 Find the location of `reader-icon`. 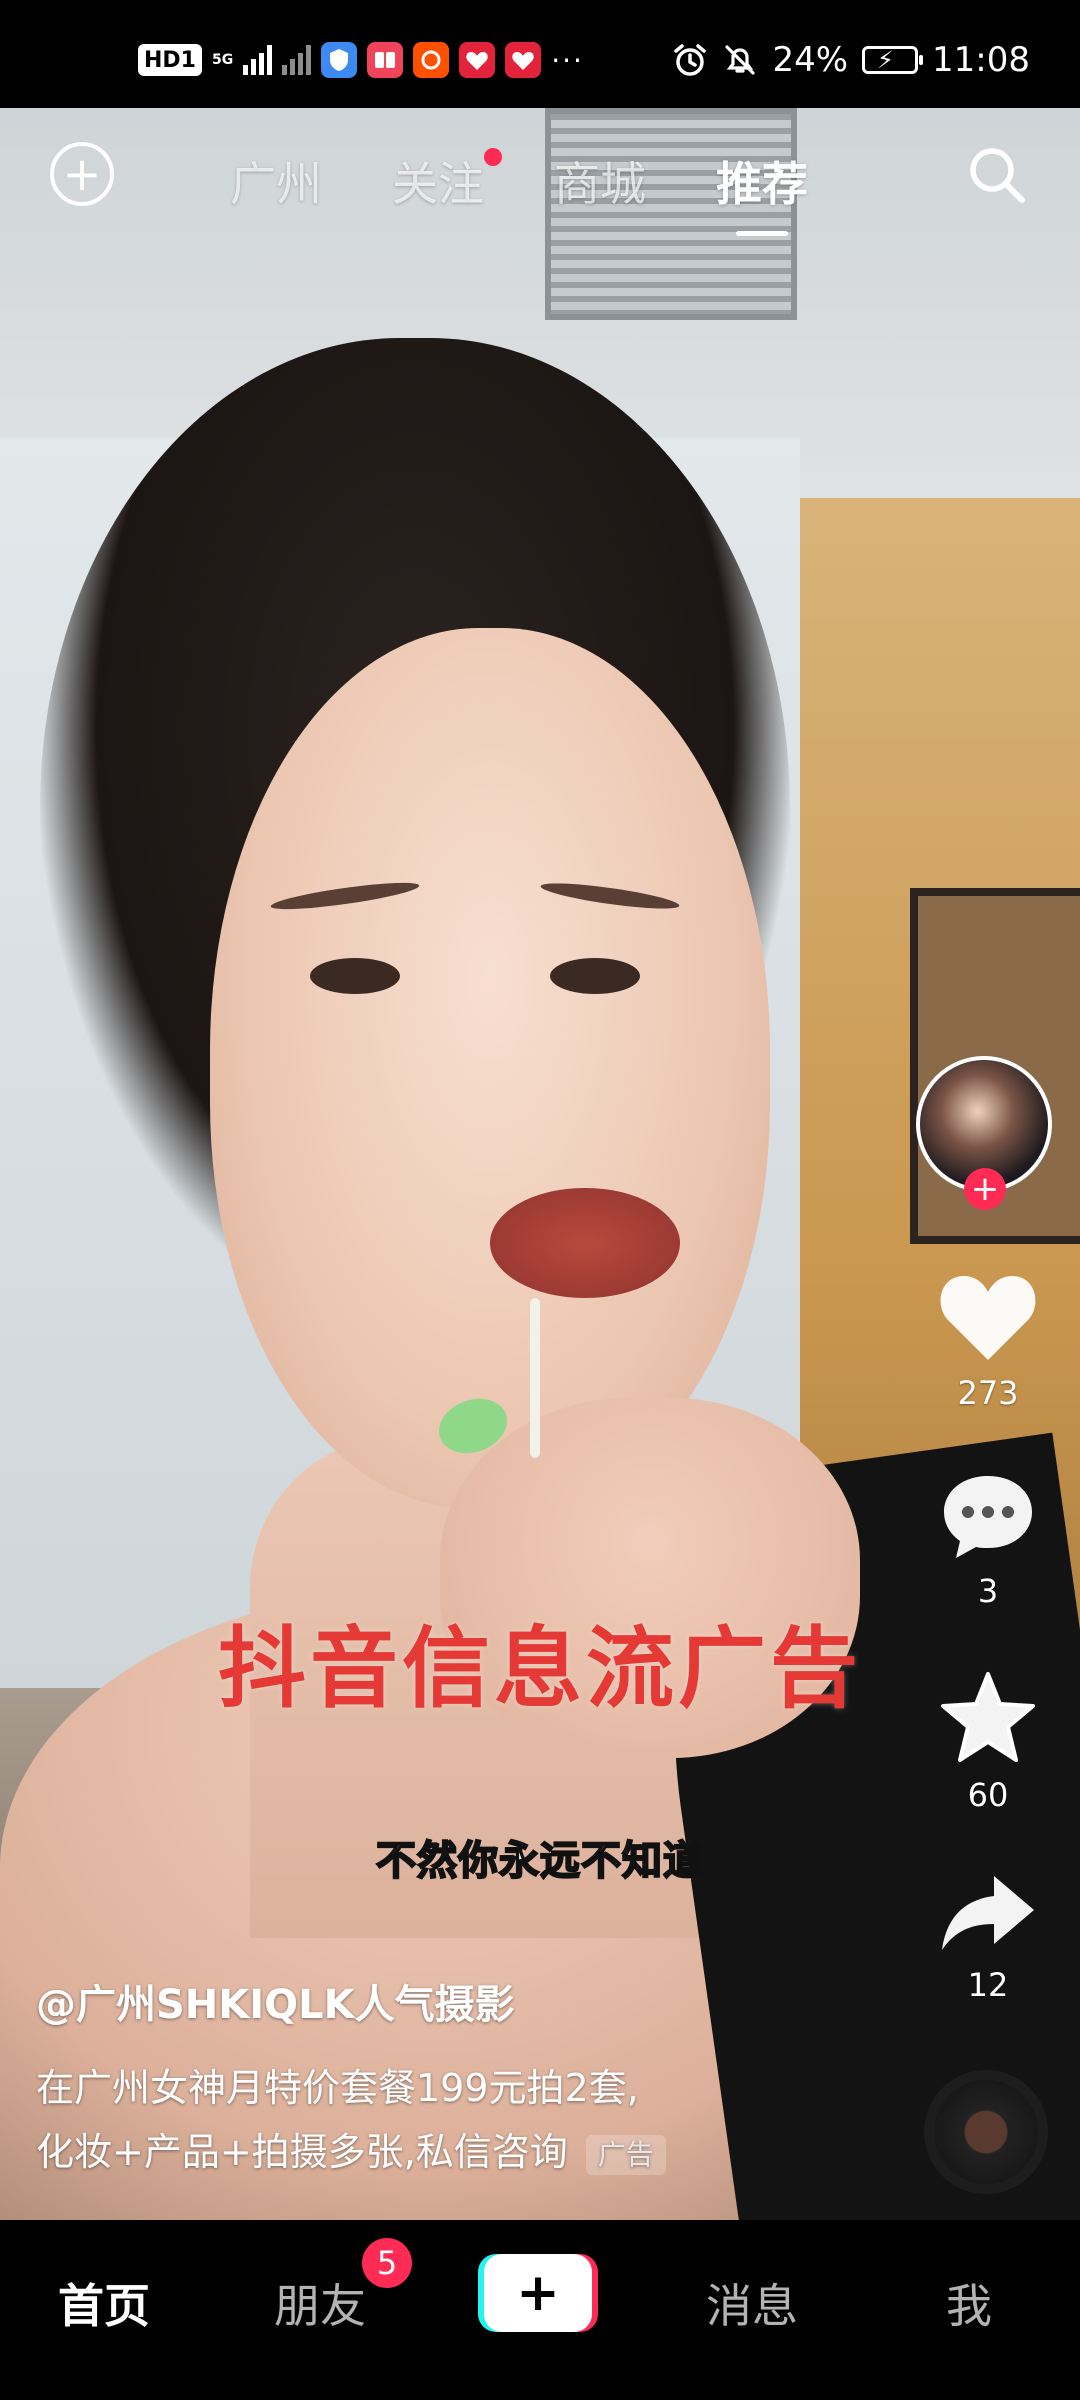

reader-icon is located at coordinates (385, 60).